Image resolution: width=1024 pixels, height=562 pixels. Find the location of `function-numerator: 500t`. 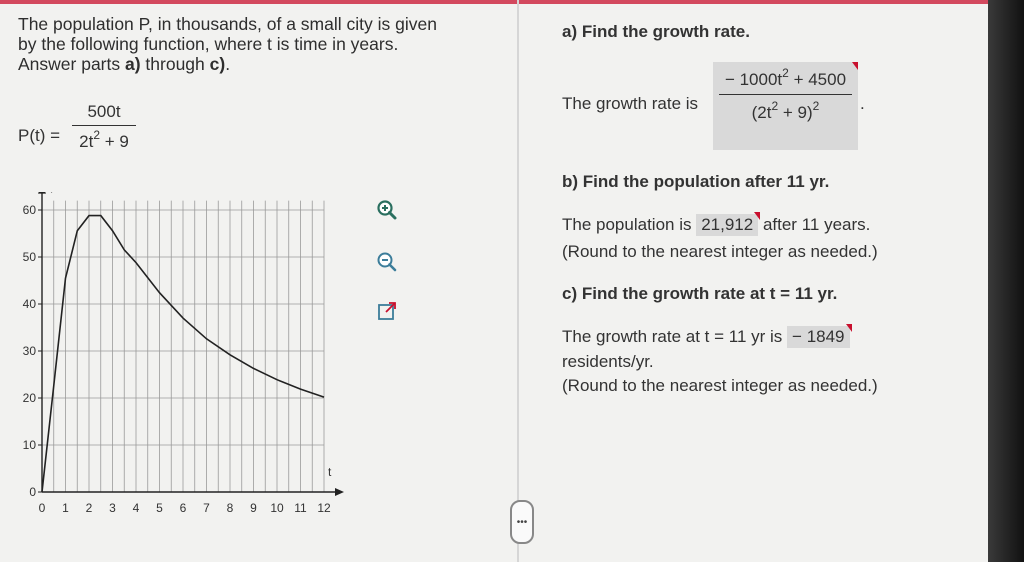

function-numerator: 500t is located at coordinates (104, 111).